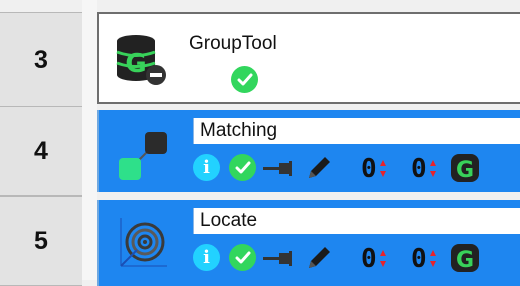 The width and height of the screenshot is (520, 286). What do you see at coordinates (356, 131) in the screenshot?
I see `tool-title-field: Matching` at bounding box center [356, 131].